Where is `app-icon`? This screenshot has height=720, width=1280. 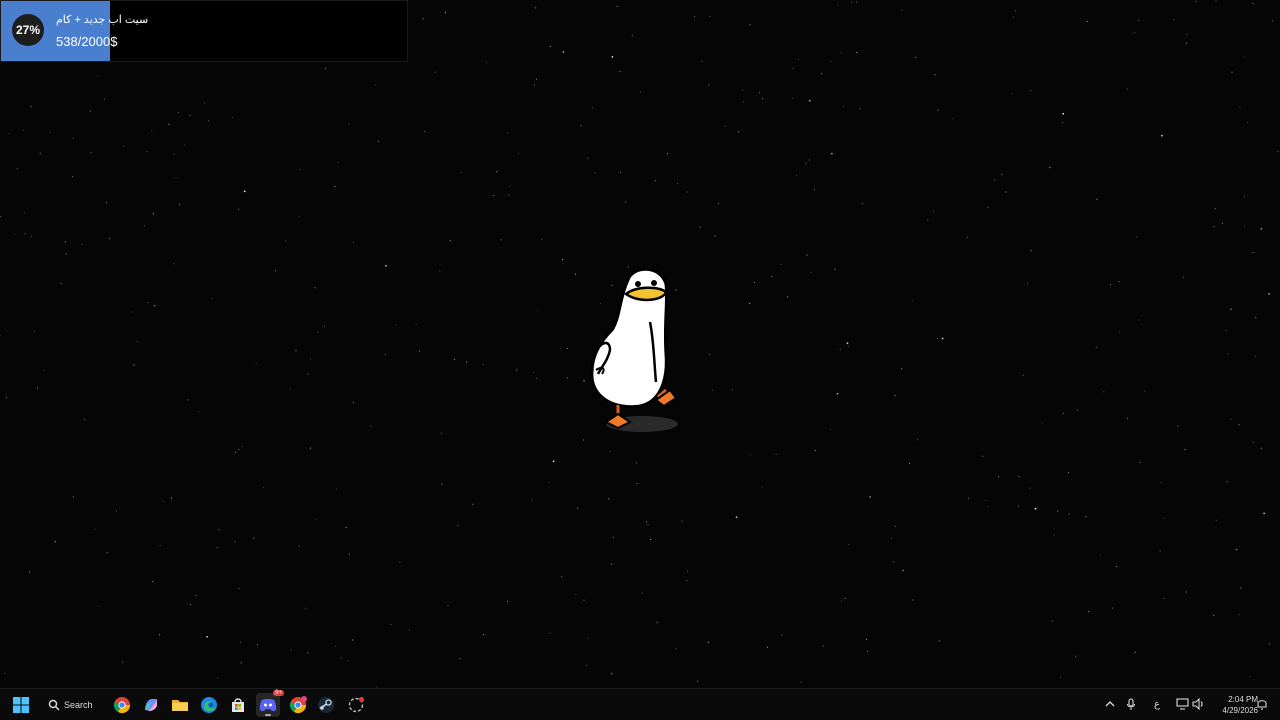
app-icon is located at coordinates (356, 705).